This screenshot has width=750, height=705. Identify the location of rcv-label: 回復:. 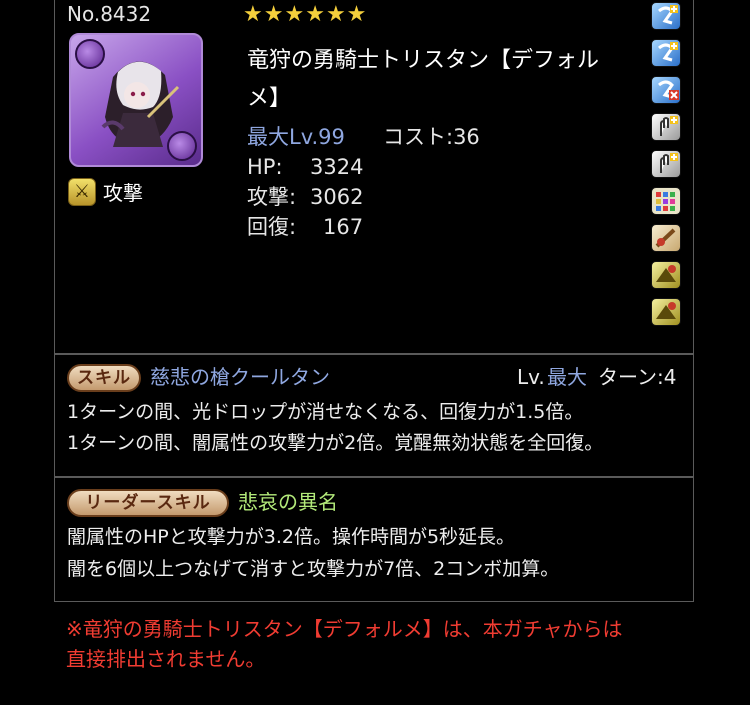
(272, 227).